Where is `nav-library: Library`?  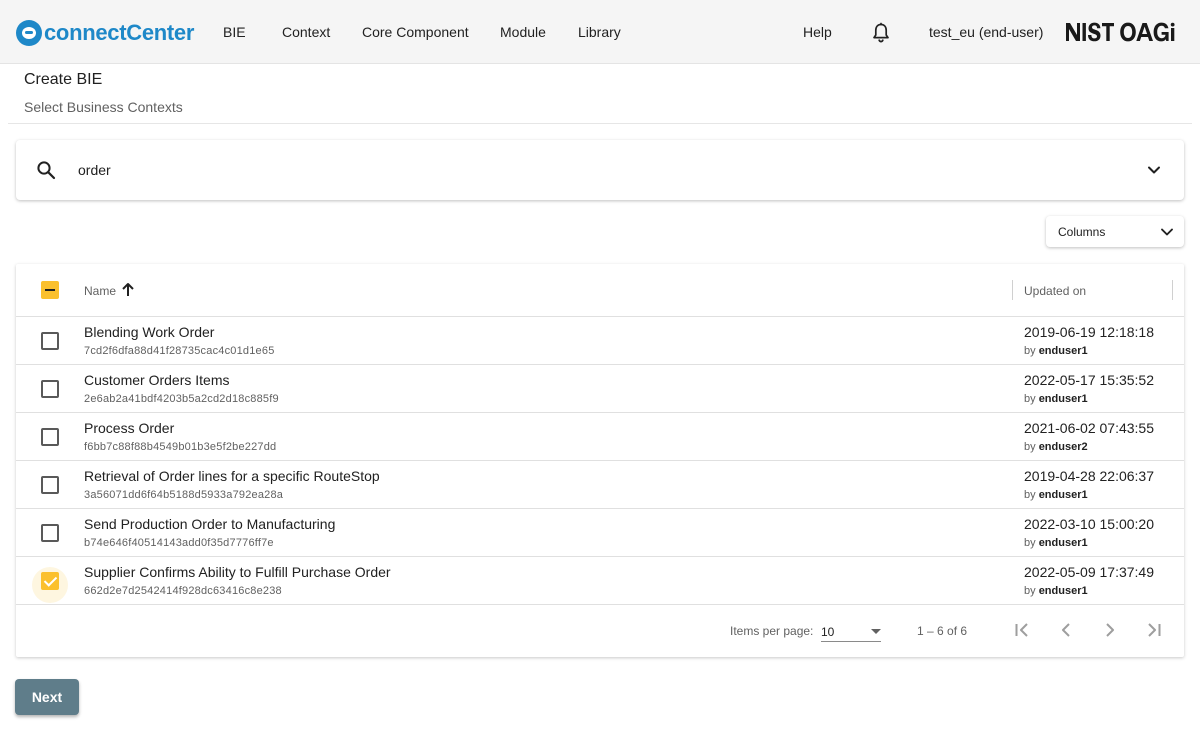 nav-library: Library is located at coordinates (599, 32).